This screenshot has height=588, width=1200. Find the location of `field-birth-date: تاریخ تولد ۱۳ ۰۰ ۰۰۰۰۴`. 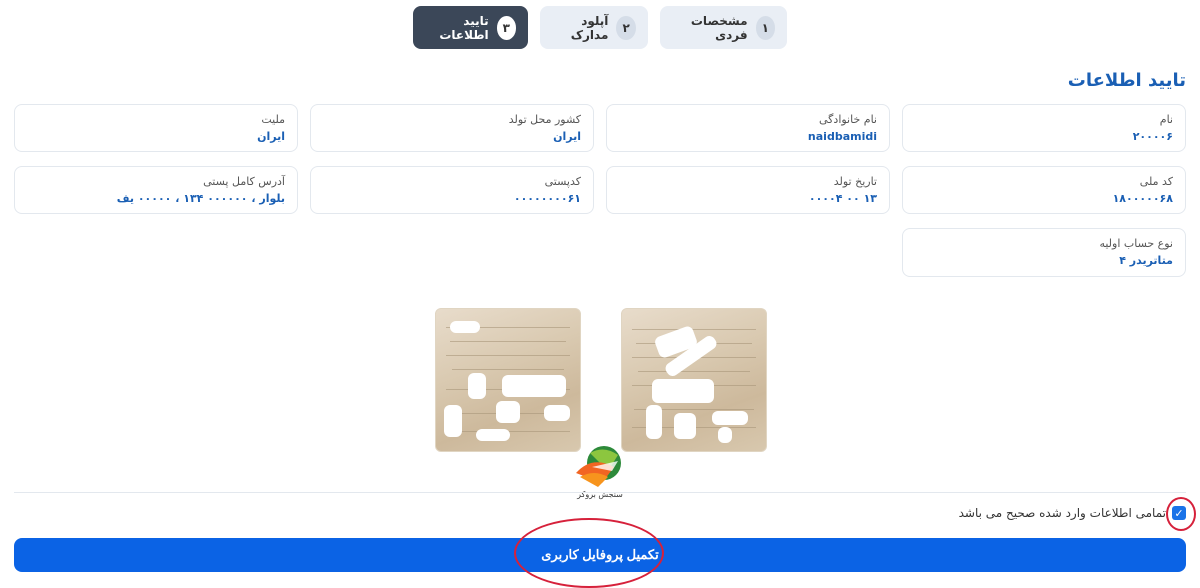

field-birth-date: تاریخ تولد ۱۳ ۰۰ ۰۰۰۰۴ is located at coordinates (748, 190).